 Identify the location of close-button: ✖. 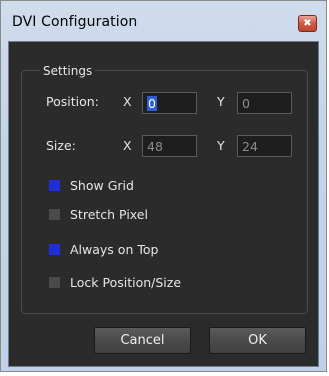
(307, 23).